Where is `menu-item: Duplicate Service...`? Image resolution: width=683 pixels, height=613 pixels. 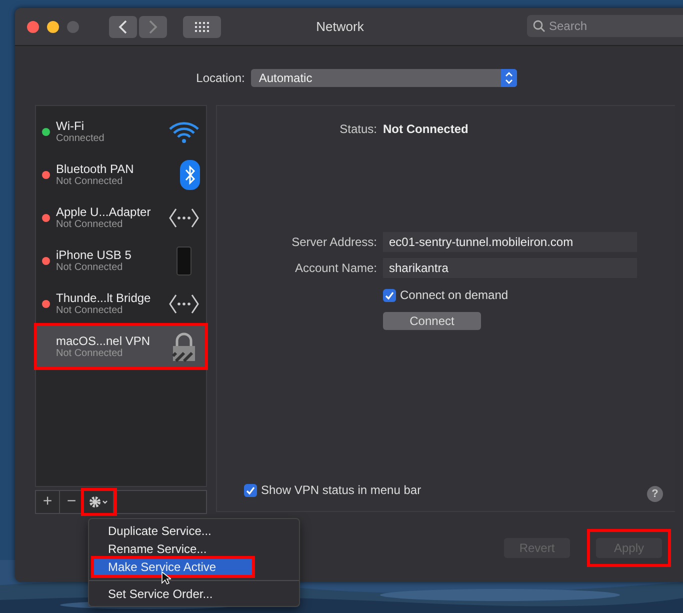 menu-item: Duplicate Service... is located at coordinates (194, 531).